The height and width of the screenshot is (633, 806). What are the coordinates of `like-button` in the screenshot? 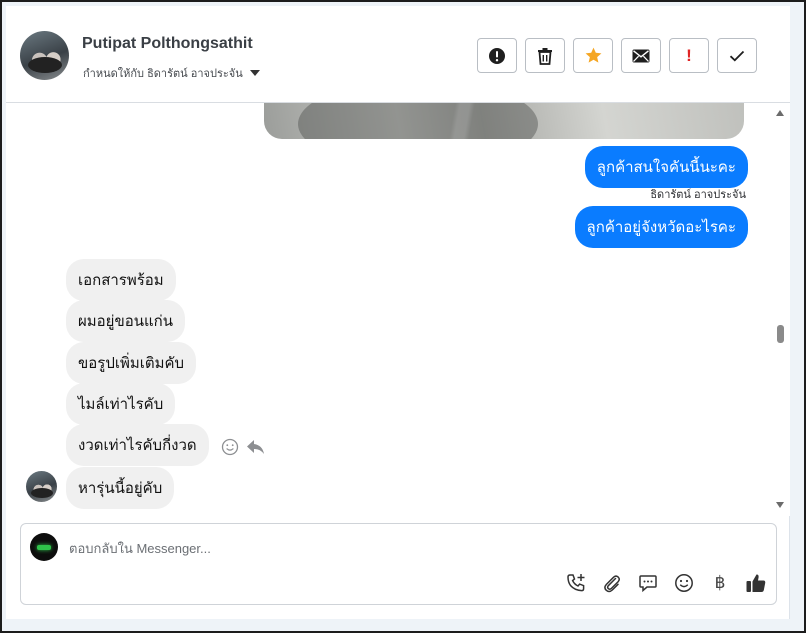 It's located at (756, 583).